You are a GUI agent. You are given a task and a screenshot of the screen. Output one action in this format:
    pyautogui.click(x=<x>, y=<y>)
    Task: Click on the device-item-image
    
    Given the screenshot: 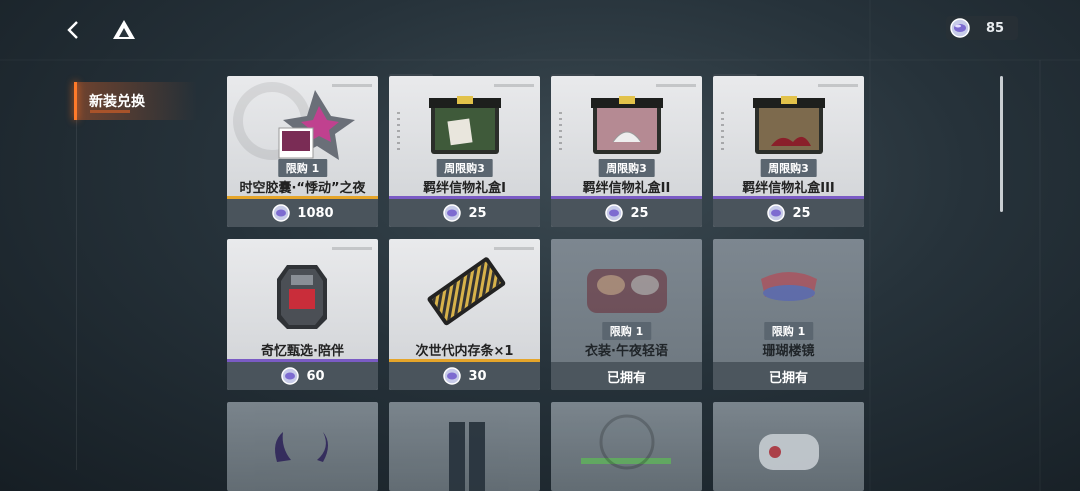 What is the action you would take?
    pyautogui.click(x=789, y=452)
    